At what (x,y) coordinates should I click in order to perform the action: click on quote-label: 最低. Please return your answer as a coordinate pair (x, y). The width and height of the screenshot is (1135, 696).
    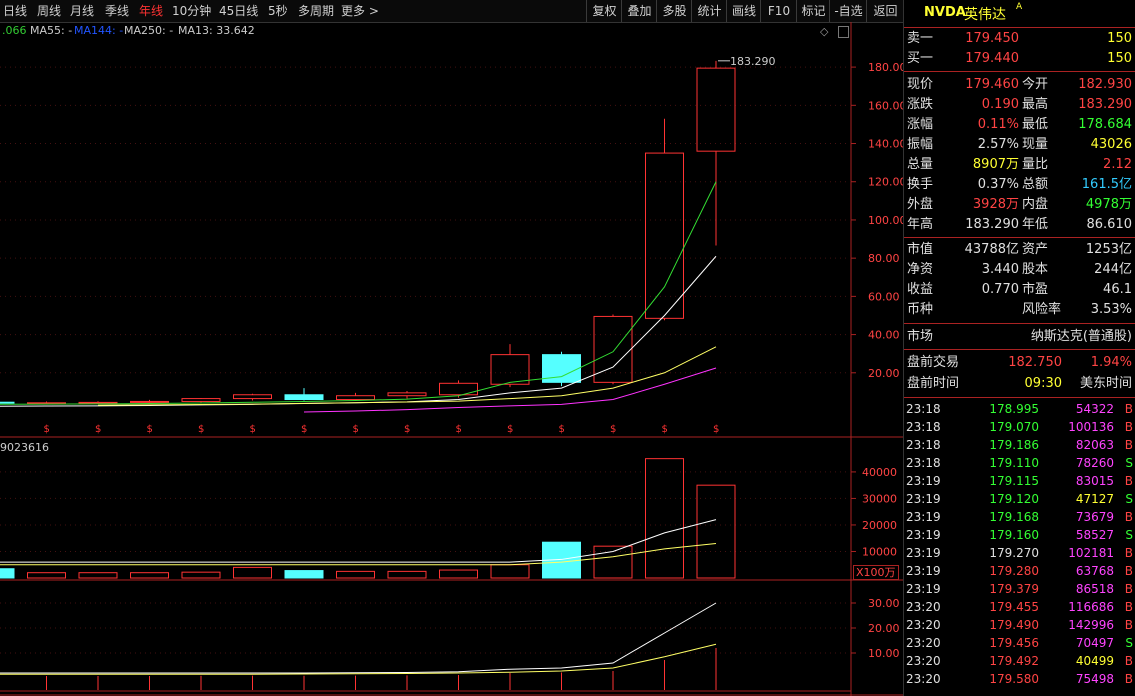
    Looking at the image, I should click on (1035, 124).